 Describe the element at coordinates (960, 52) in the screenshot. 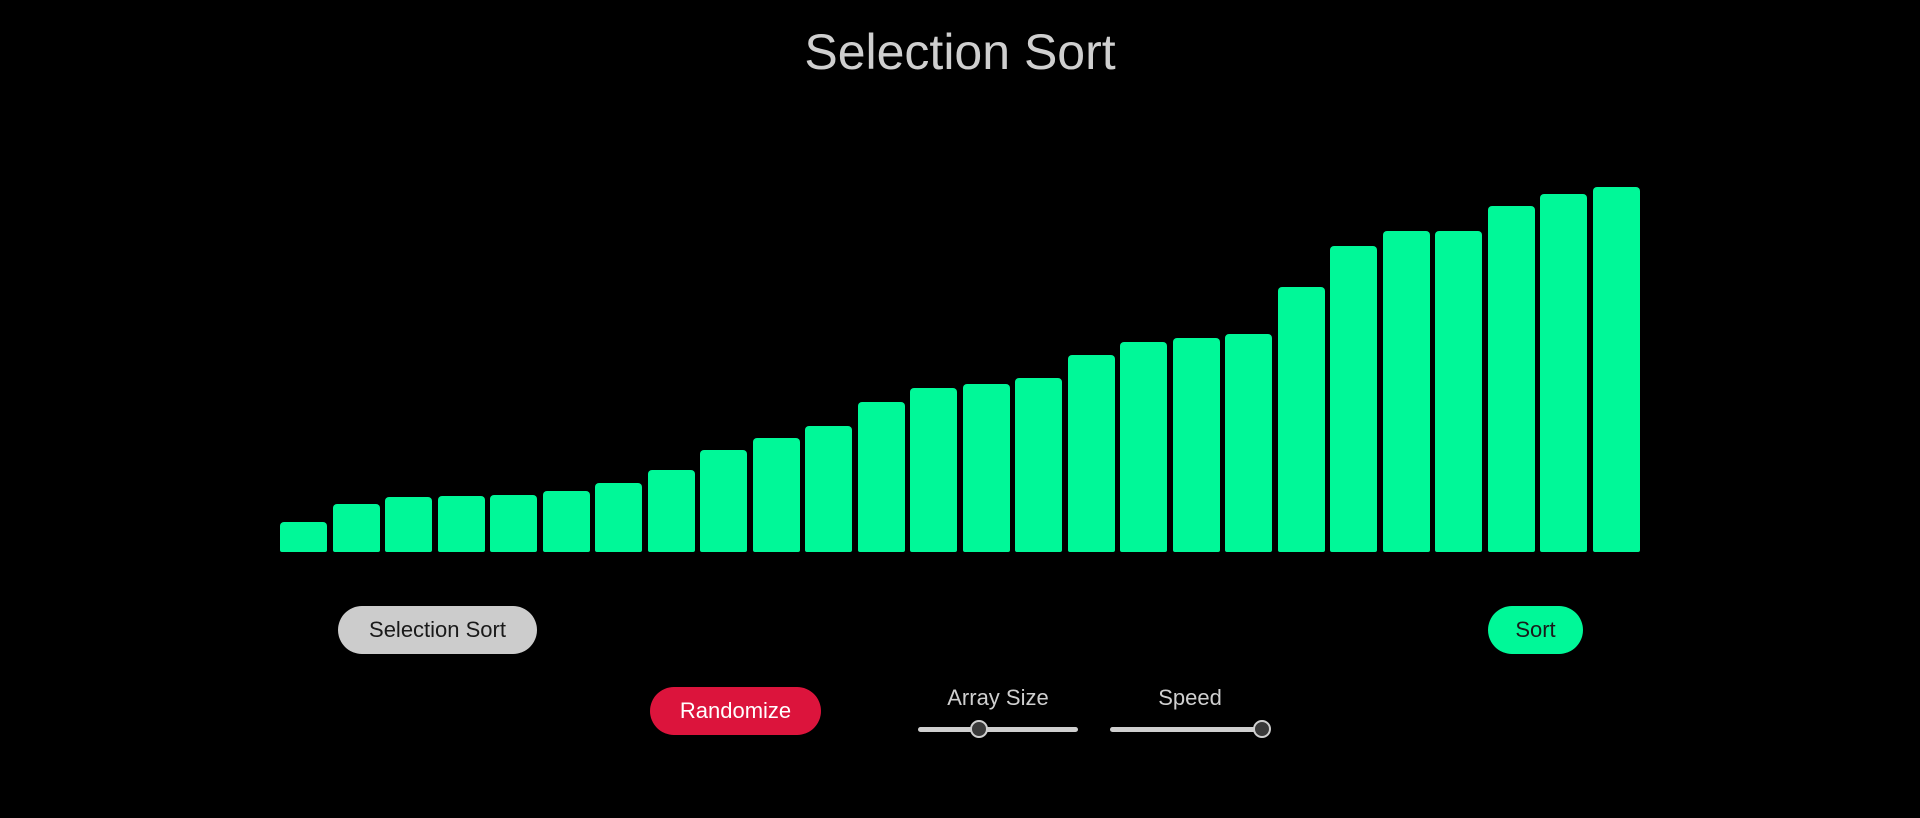

I see `page-title: Selection Sort` at that location.